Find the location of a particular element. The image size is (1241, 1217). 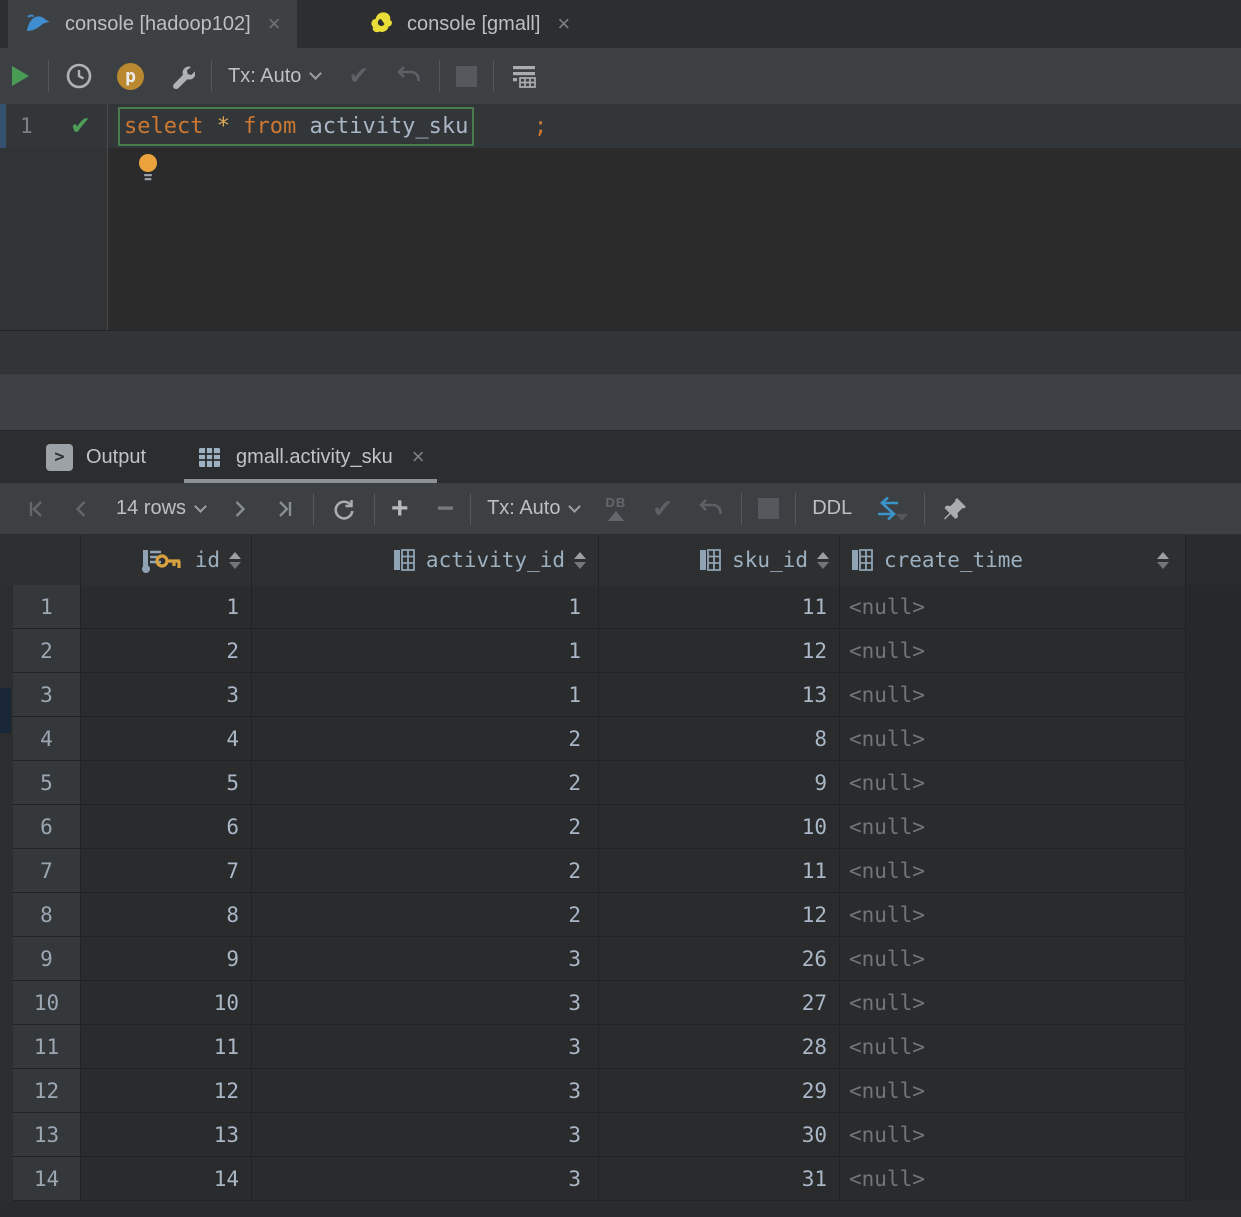

wrench-settings-icon is located at coordinates (181, 76).